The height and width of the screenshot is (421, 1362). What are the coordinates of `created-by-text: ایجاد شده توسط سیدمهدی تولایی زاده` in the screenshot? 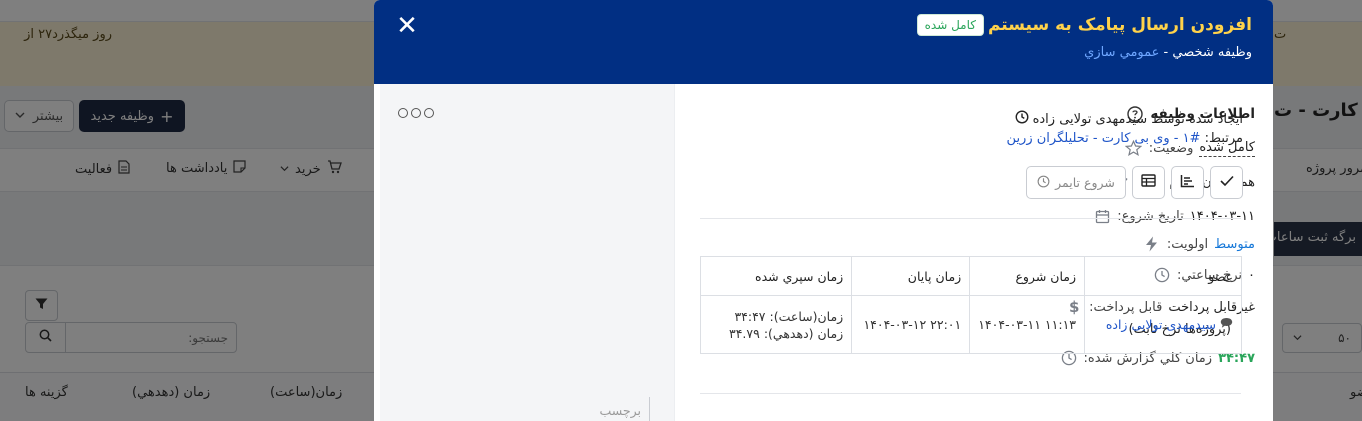 It's located at (1137, 119).